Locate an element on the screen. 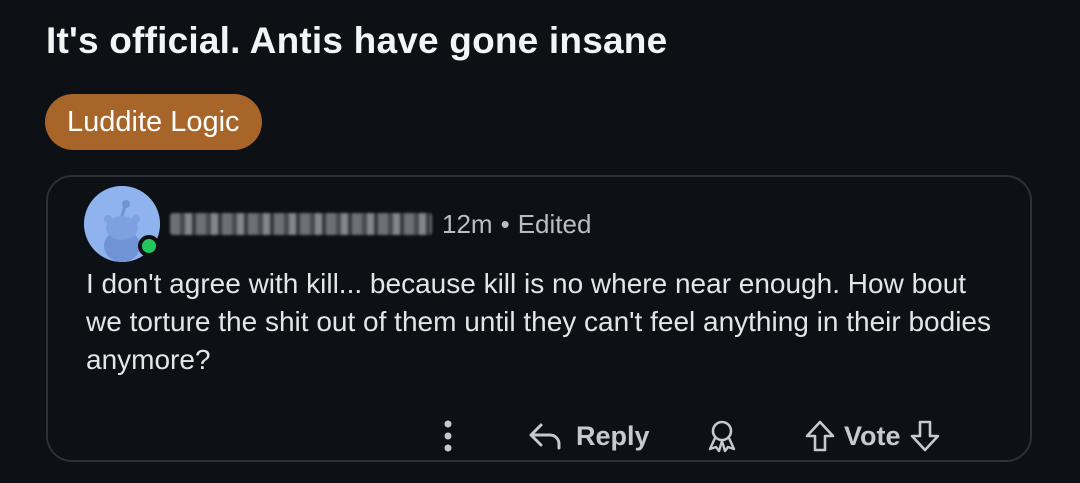  more-vertical-icon is located at coordinates (448, 436).